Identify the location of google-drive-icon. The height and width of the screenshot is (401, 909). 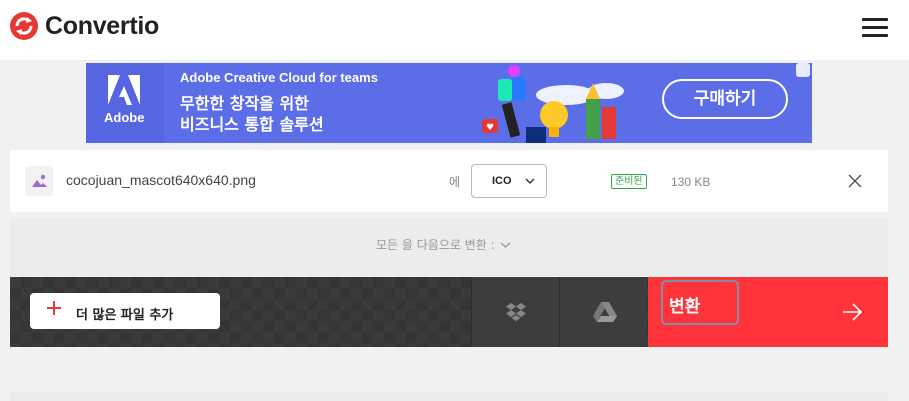
(605, 312).